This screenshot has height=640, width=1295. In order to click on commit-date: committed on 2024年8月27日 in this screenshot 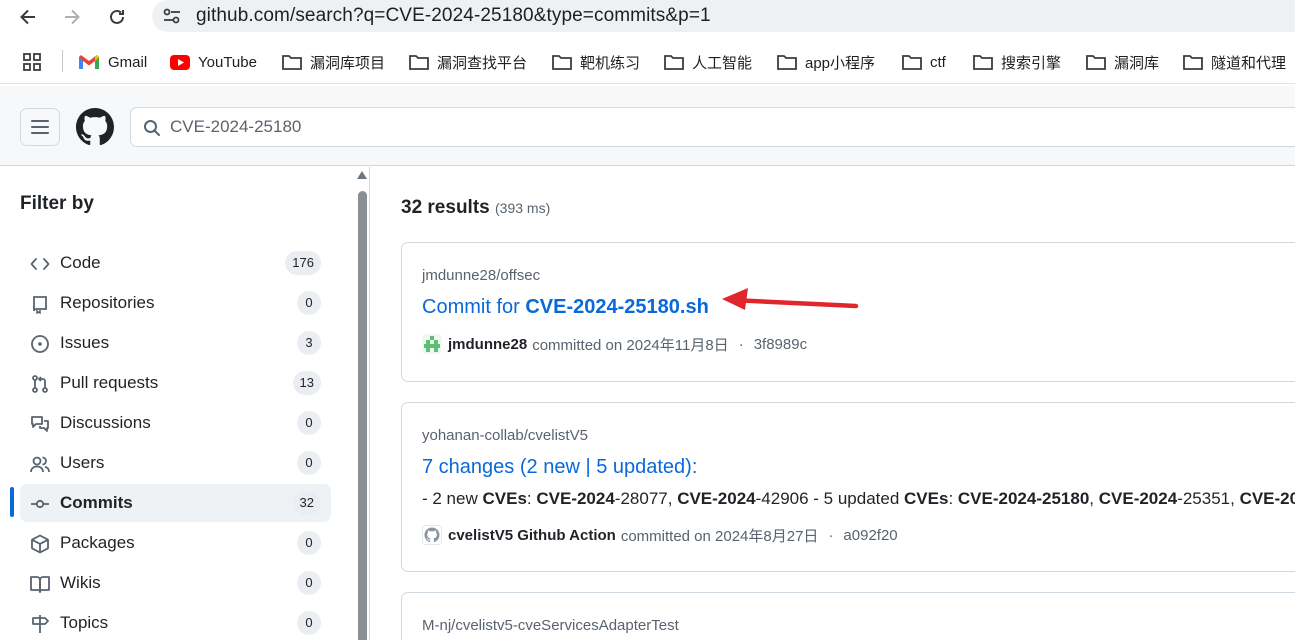, I will do `click(719, 536)`.